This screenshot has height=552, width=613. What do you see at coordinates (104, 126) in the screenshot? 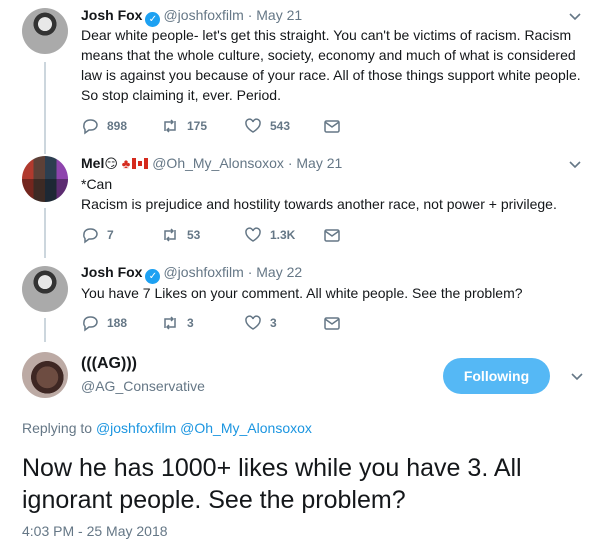
I see `reply-button: 898` at bounding box center [104, 126].